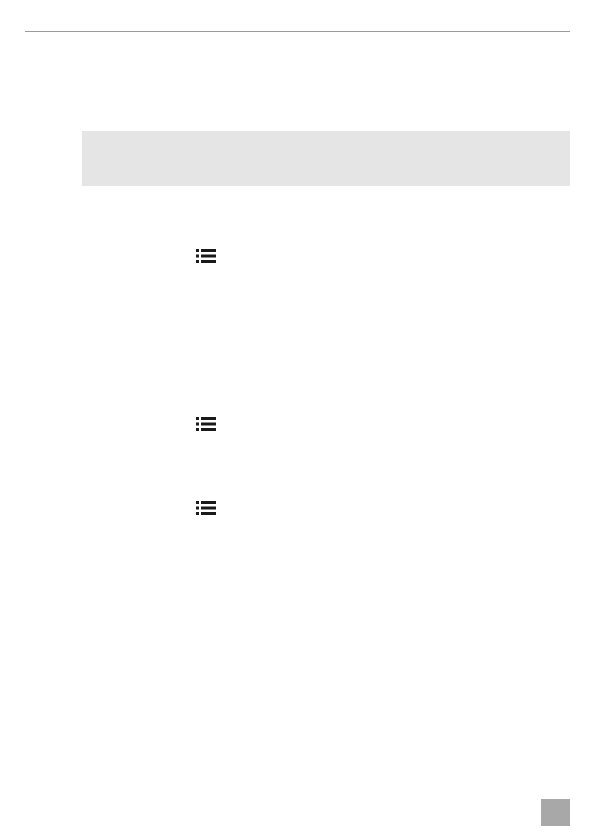 The width and height of the screenshot is (595, 839). I want to click on header-divider, so click(297, 31).